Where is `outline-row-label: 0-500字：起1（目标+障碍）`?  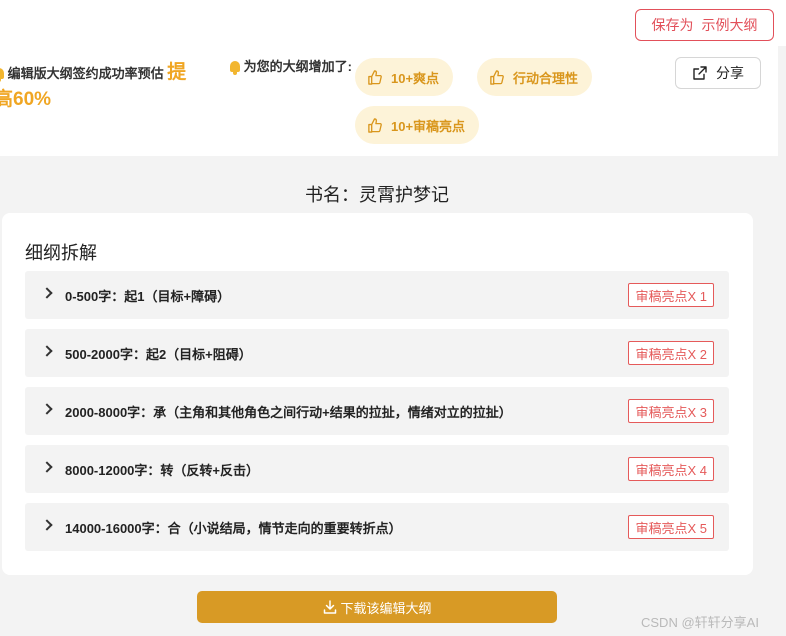
outline-row-label: 0-500字：起1（目标+障碍） is located at coordinates (148, 296).